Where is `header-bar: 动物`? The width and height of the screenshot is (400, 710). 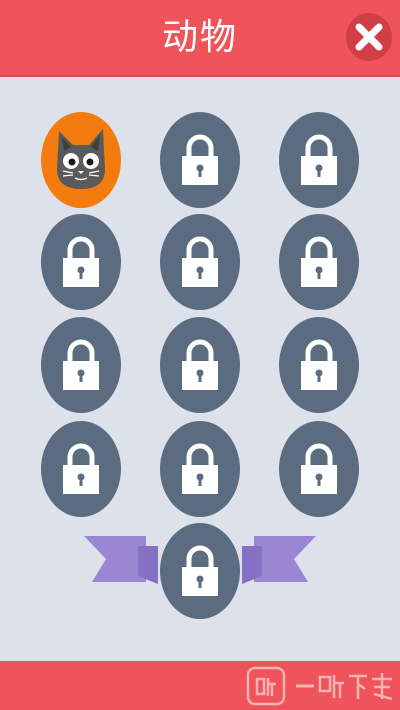 header-bar: 动物 is located at coordinates (200, 38).